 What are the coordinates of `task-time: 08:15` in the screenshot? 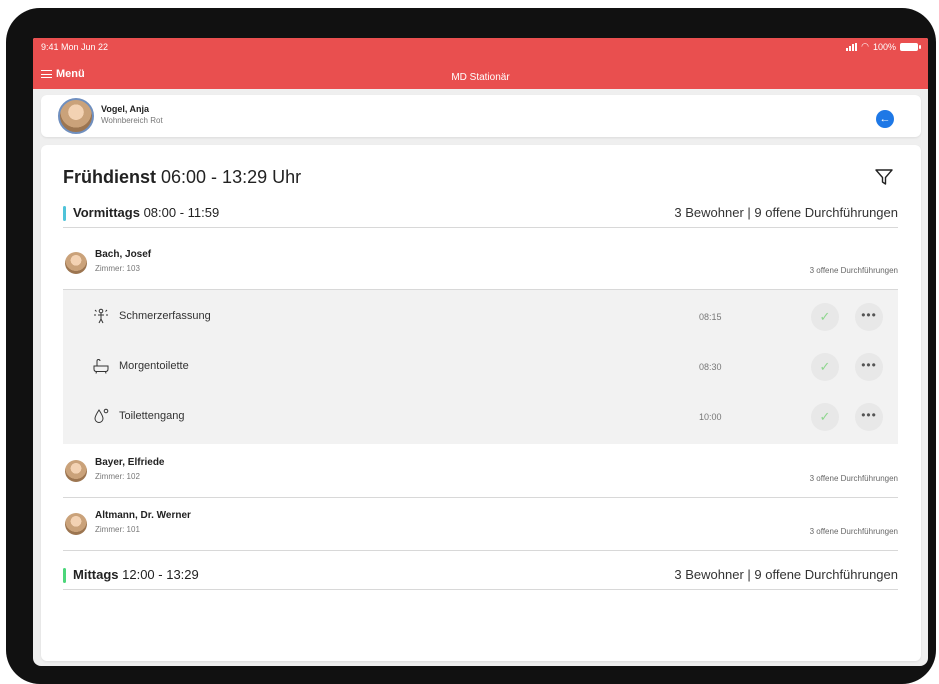 It's located at (710, 317).